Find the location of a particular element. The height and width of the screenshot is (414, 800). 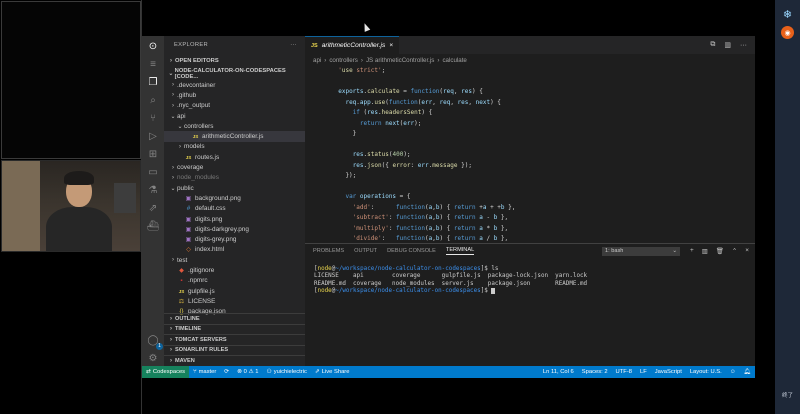

tree-item: ⌄ controllers is located at coordinates (234, 126).